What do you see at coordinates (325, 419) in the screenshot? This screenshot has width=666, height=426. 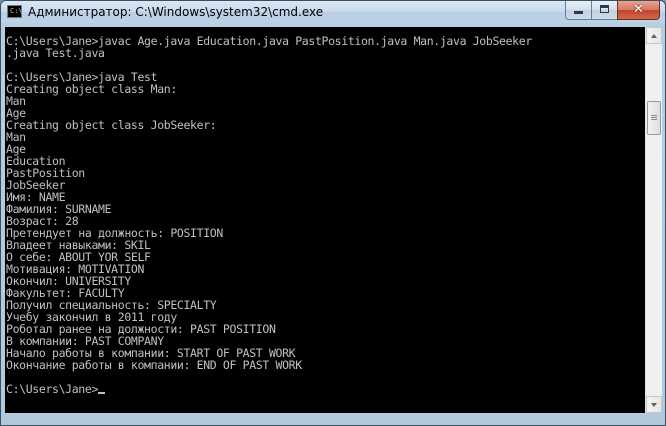 I see `bottom-frame` at bounding box center [325, 419].